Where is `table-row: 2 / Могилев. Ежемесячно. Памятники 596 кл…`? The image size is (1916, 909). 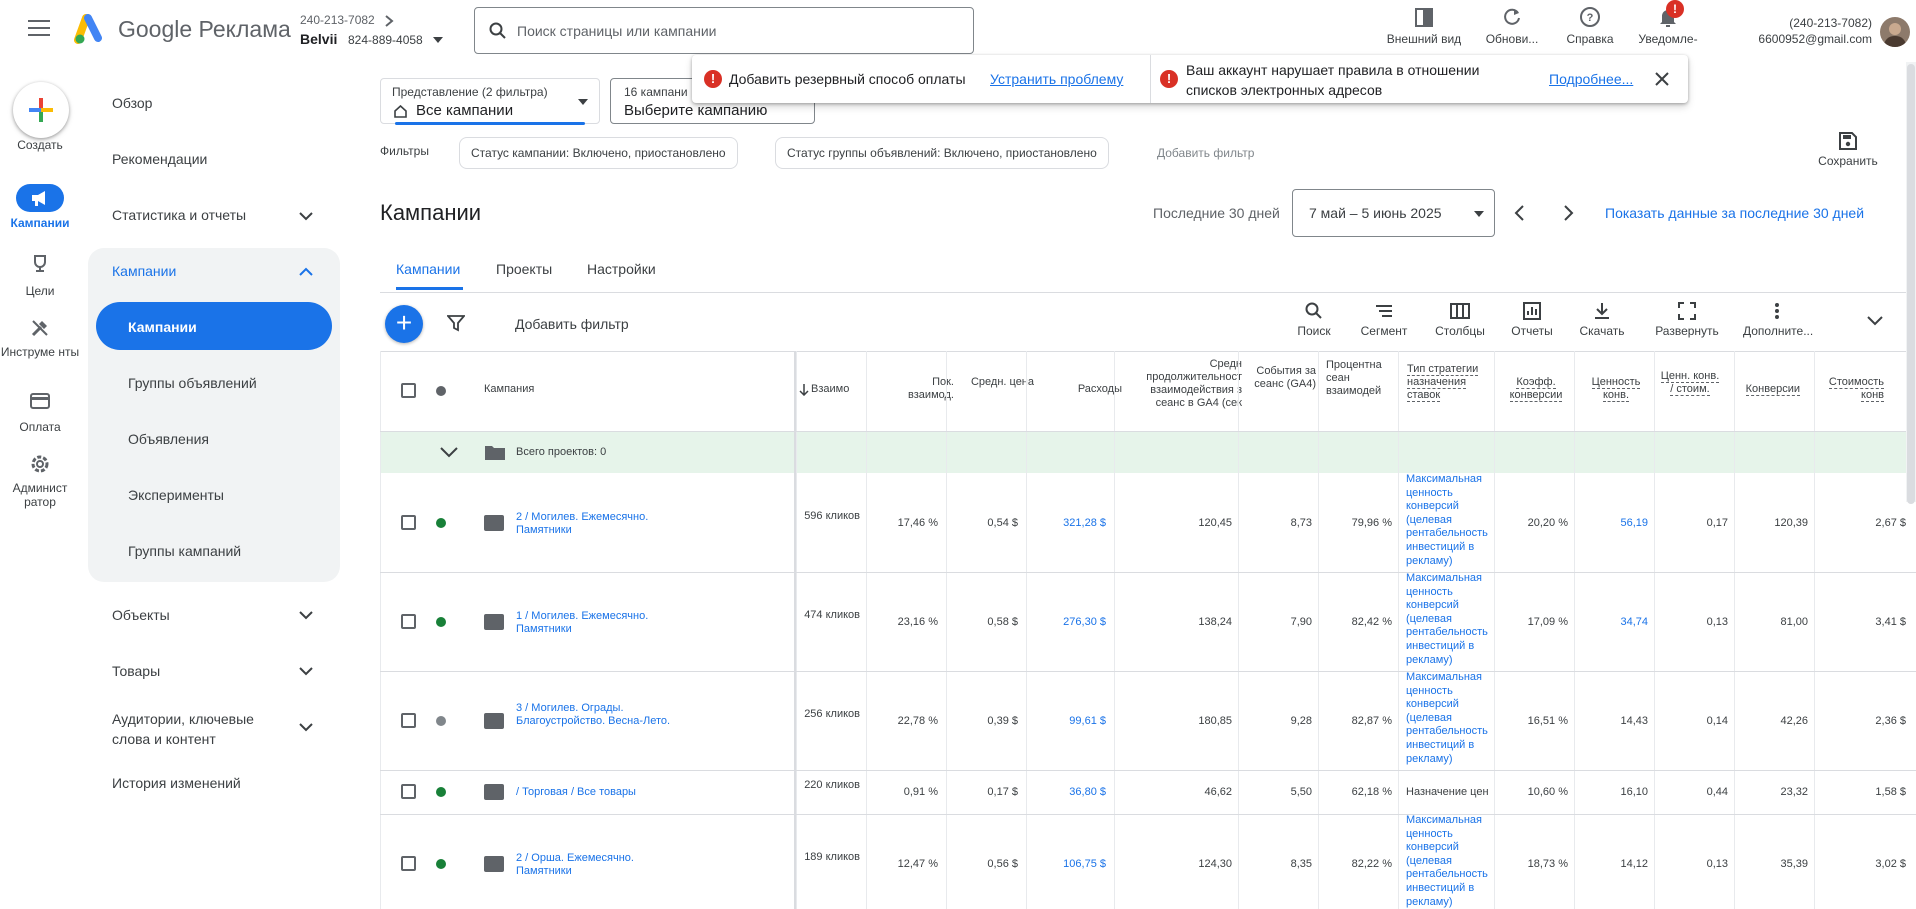 table-row: 2 / Могилев. Ежемесячно. Памятники 596 кл… is located at coordinates (1148, 523).